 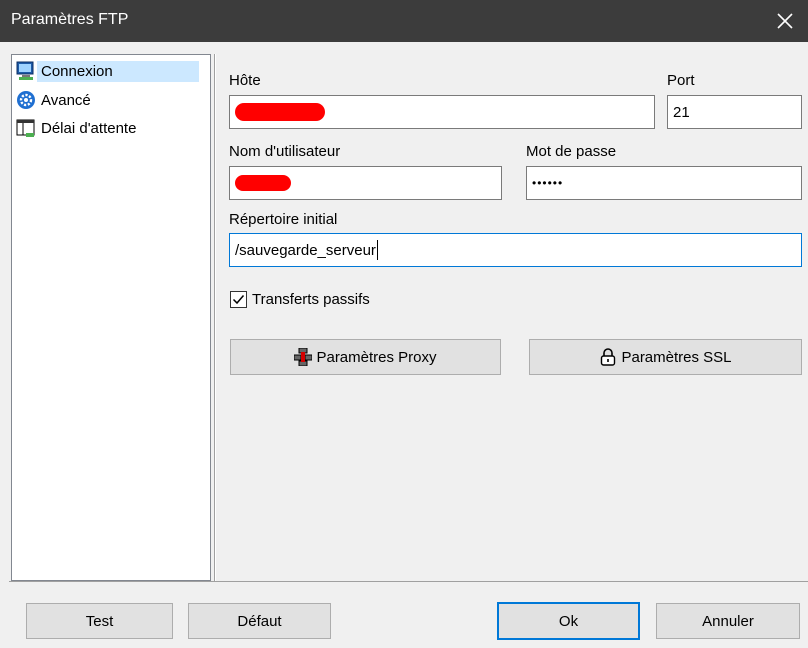 I want to click on port-label: Port, so click(x=681, y=80).